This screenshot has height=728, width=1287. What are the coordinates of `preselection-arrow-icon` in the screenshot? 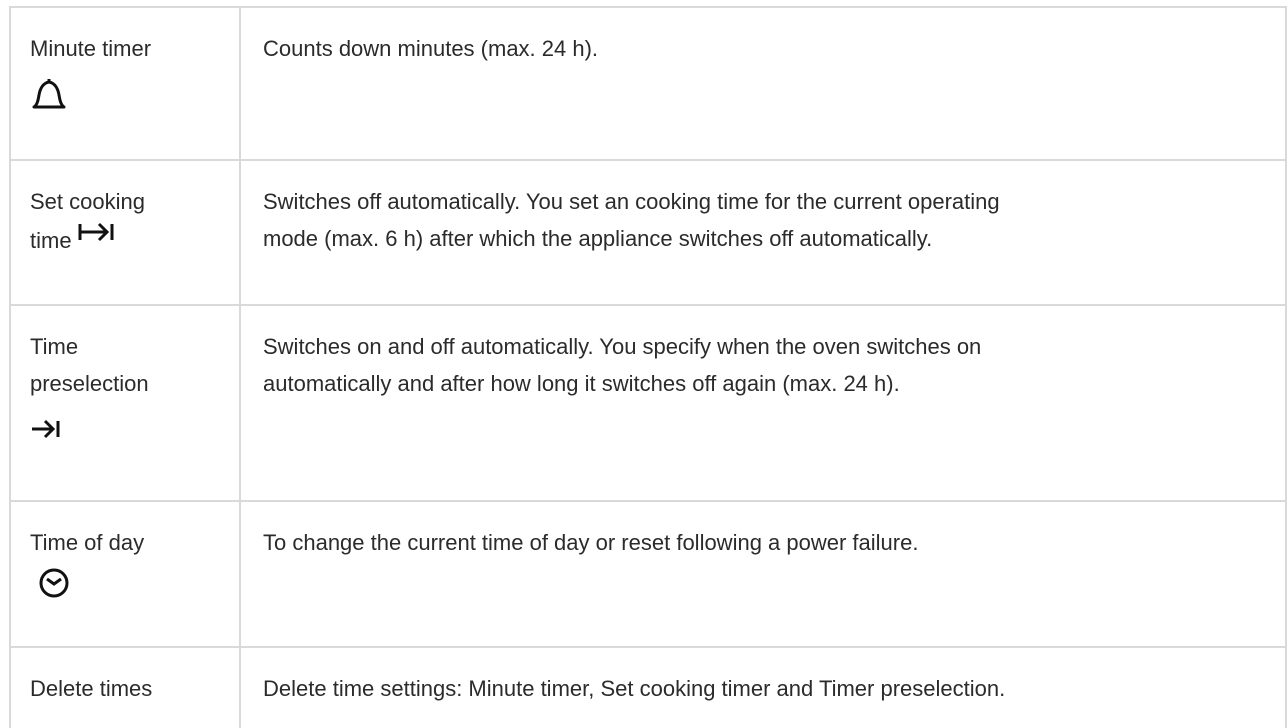 It's located at (134, 429).